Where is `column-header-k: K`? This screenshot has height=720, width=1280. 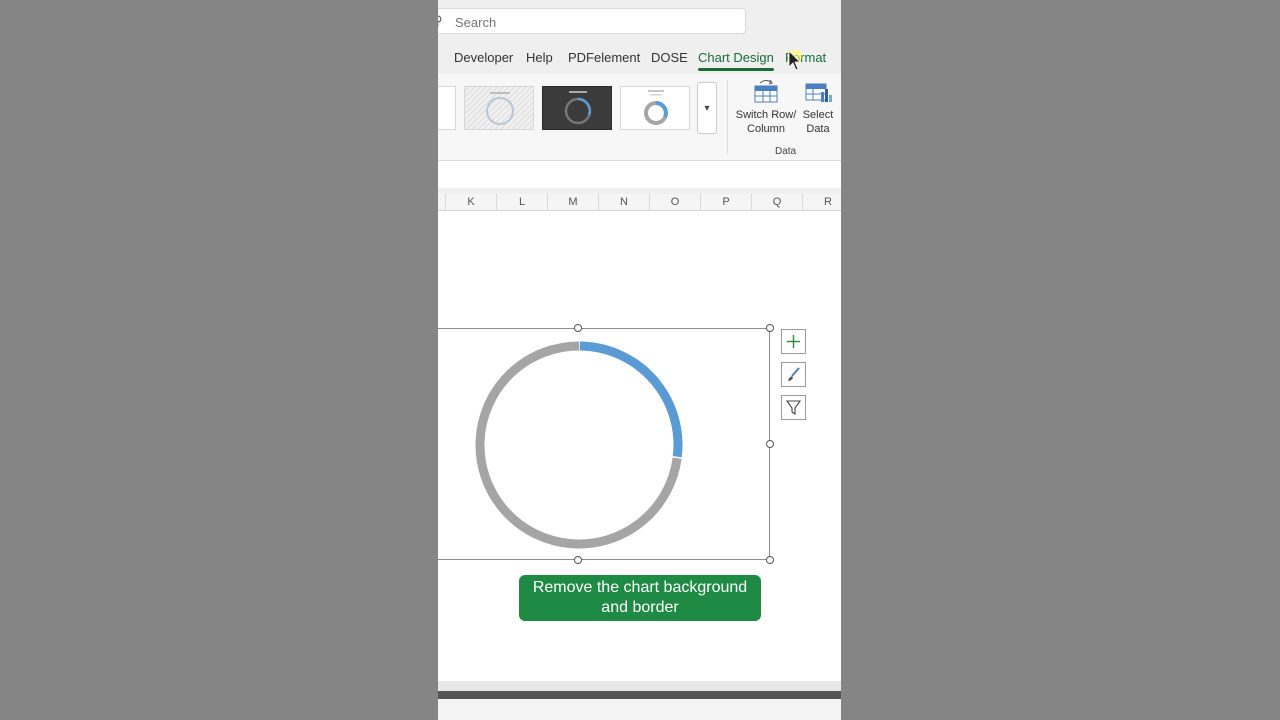 column-header-k: K is located at coordinates (470, 202).